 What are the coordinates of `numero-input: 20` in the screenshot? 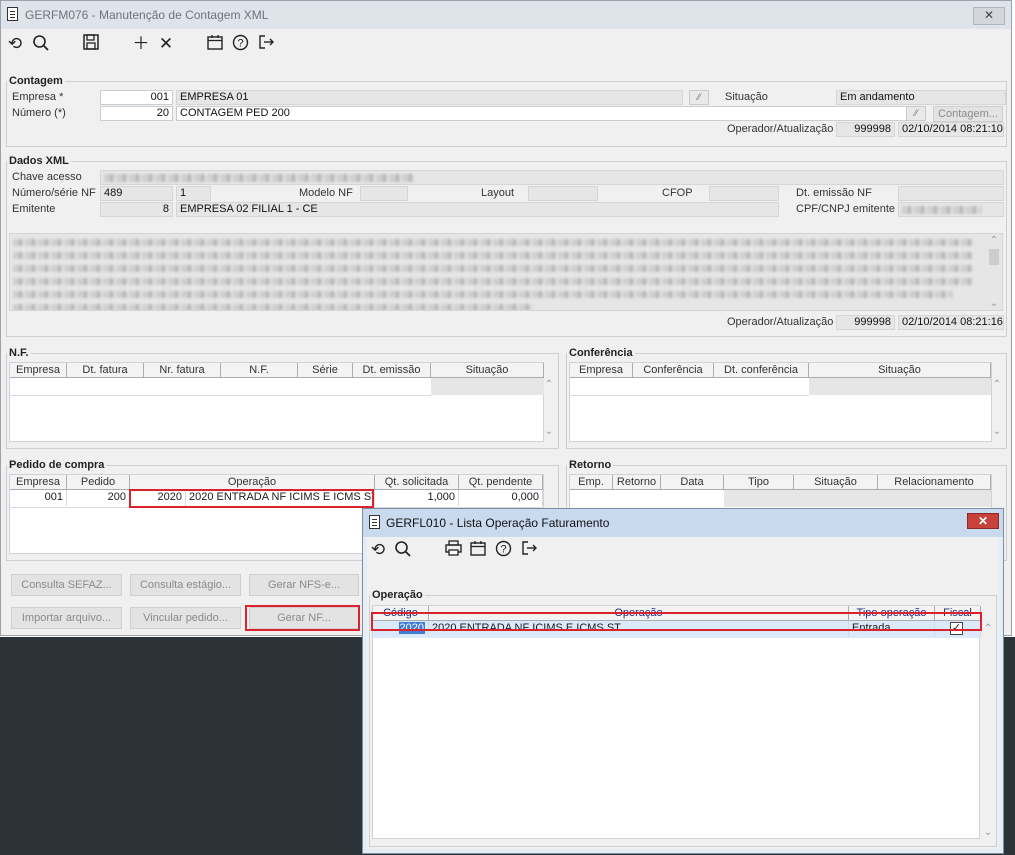 It's located at (136, 113).